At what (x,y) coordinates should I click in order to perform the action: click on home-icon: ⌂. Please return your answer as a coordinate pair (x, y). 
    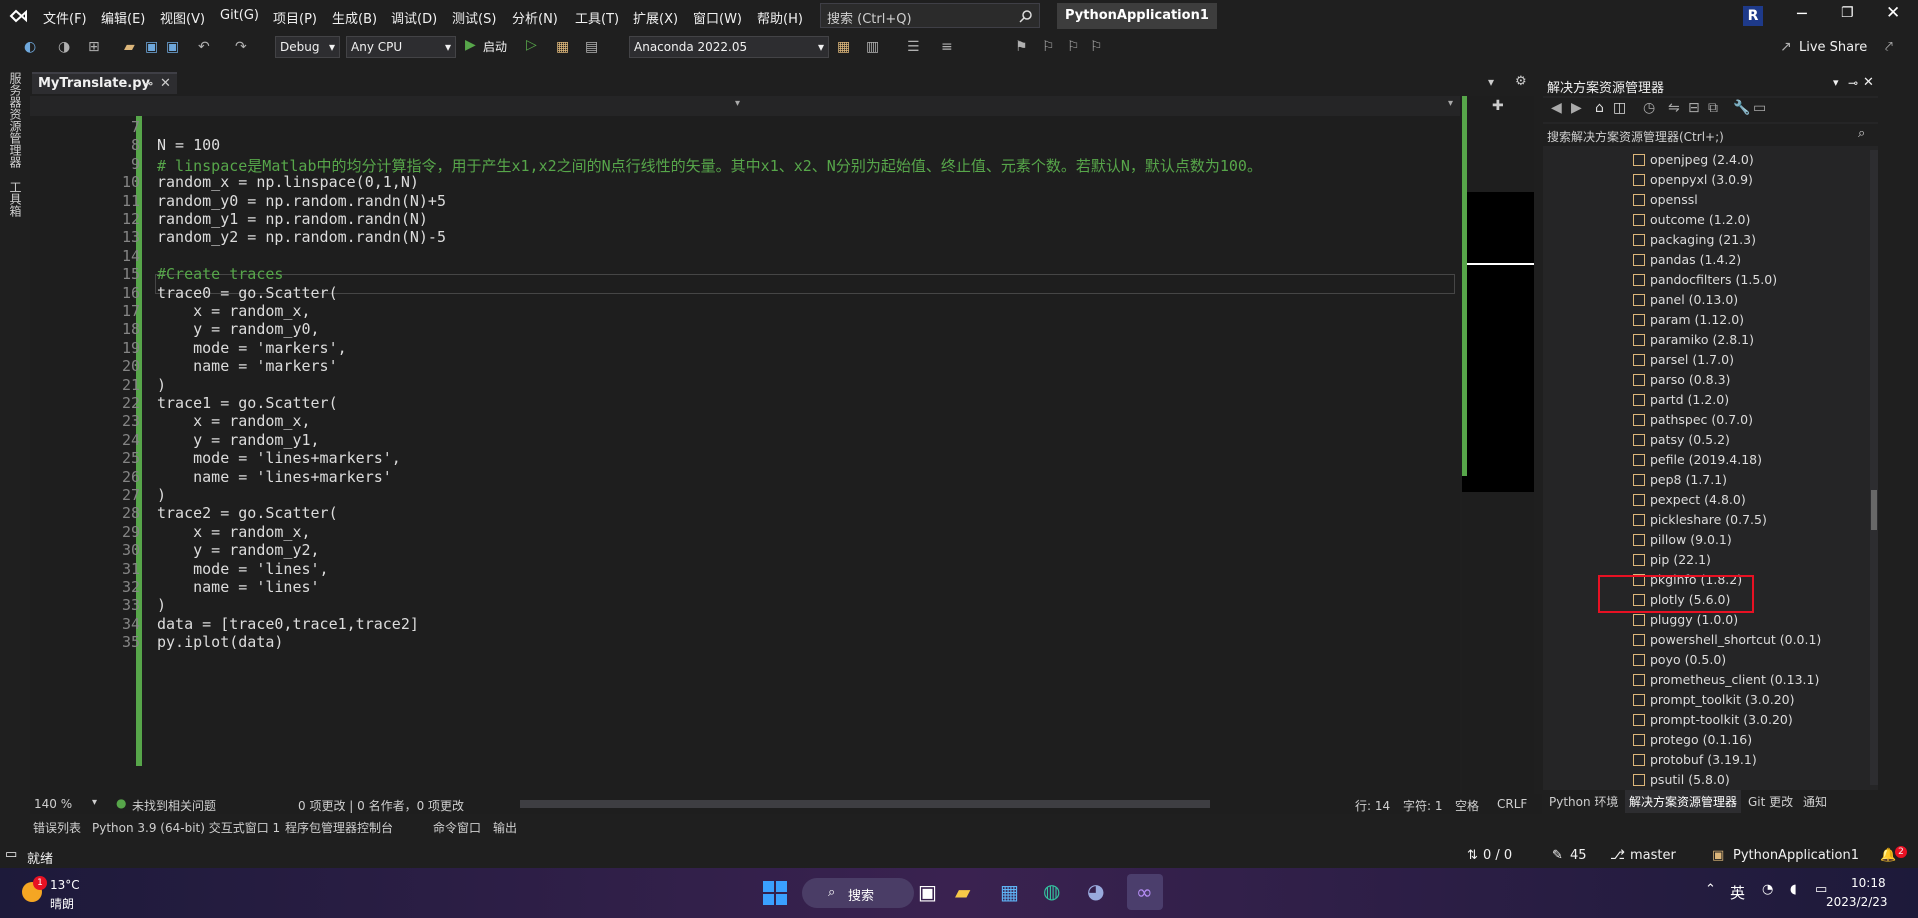
    Looking at the image, I should click on (1599, 108).